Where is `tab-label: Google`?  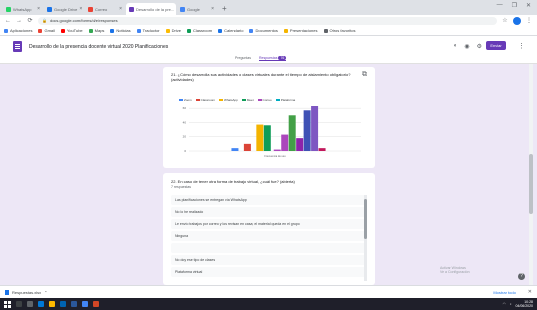
tab-label: Google is located at coordinates (193, 9).